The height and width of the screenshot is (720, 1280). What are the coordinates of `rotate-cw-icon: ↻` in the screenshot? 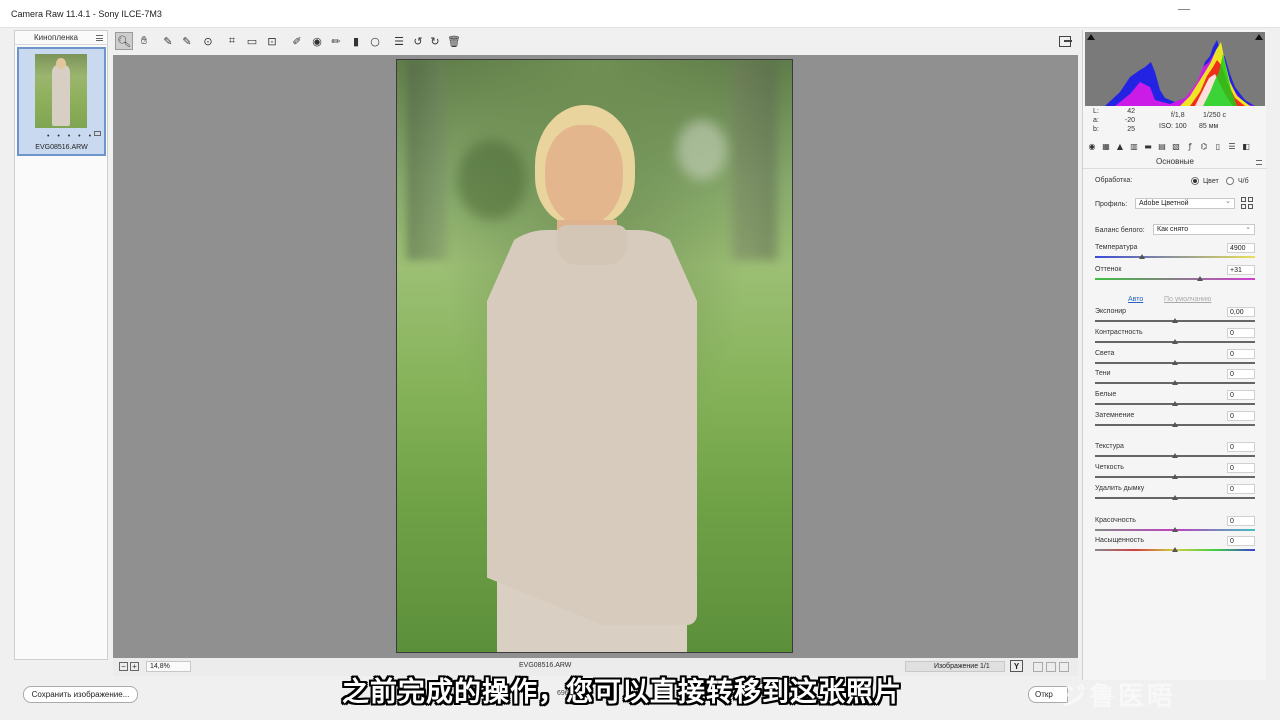 It's located at (435, 41).